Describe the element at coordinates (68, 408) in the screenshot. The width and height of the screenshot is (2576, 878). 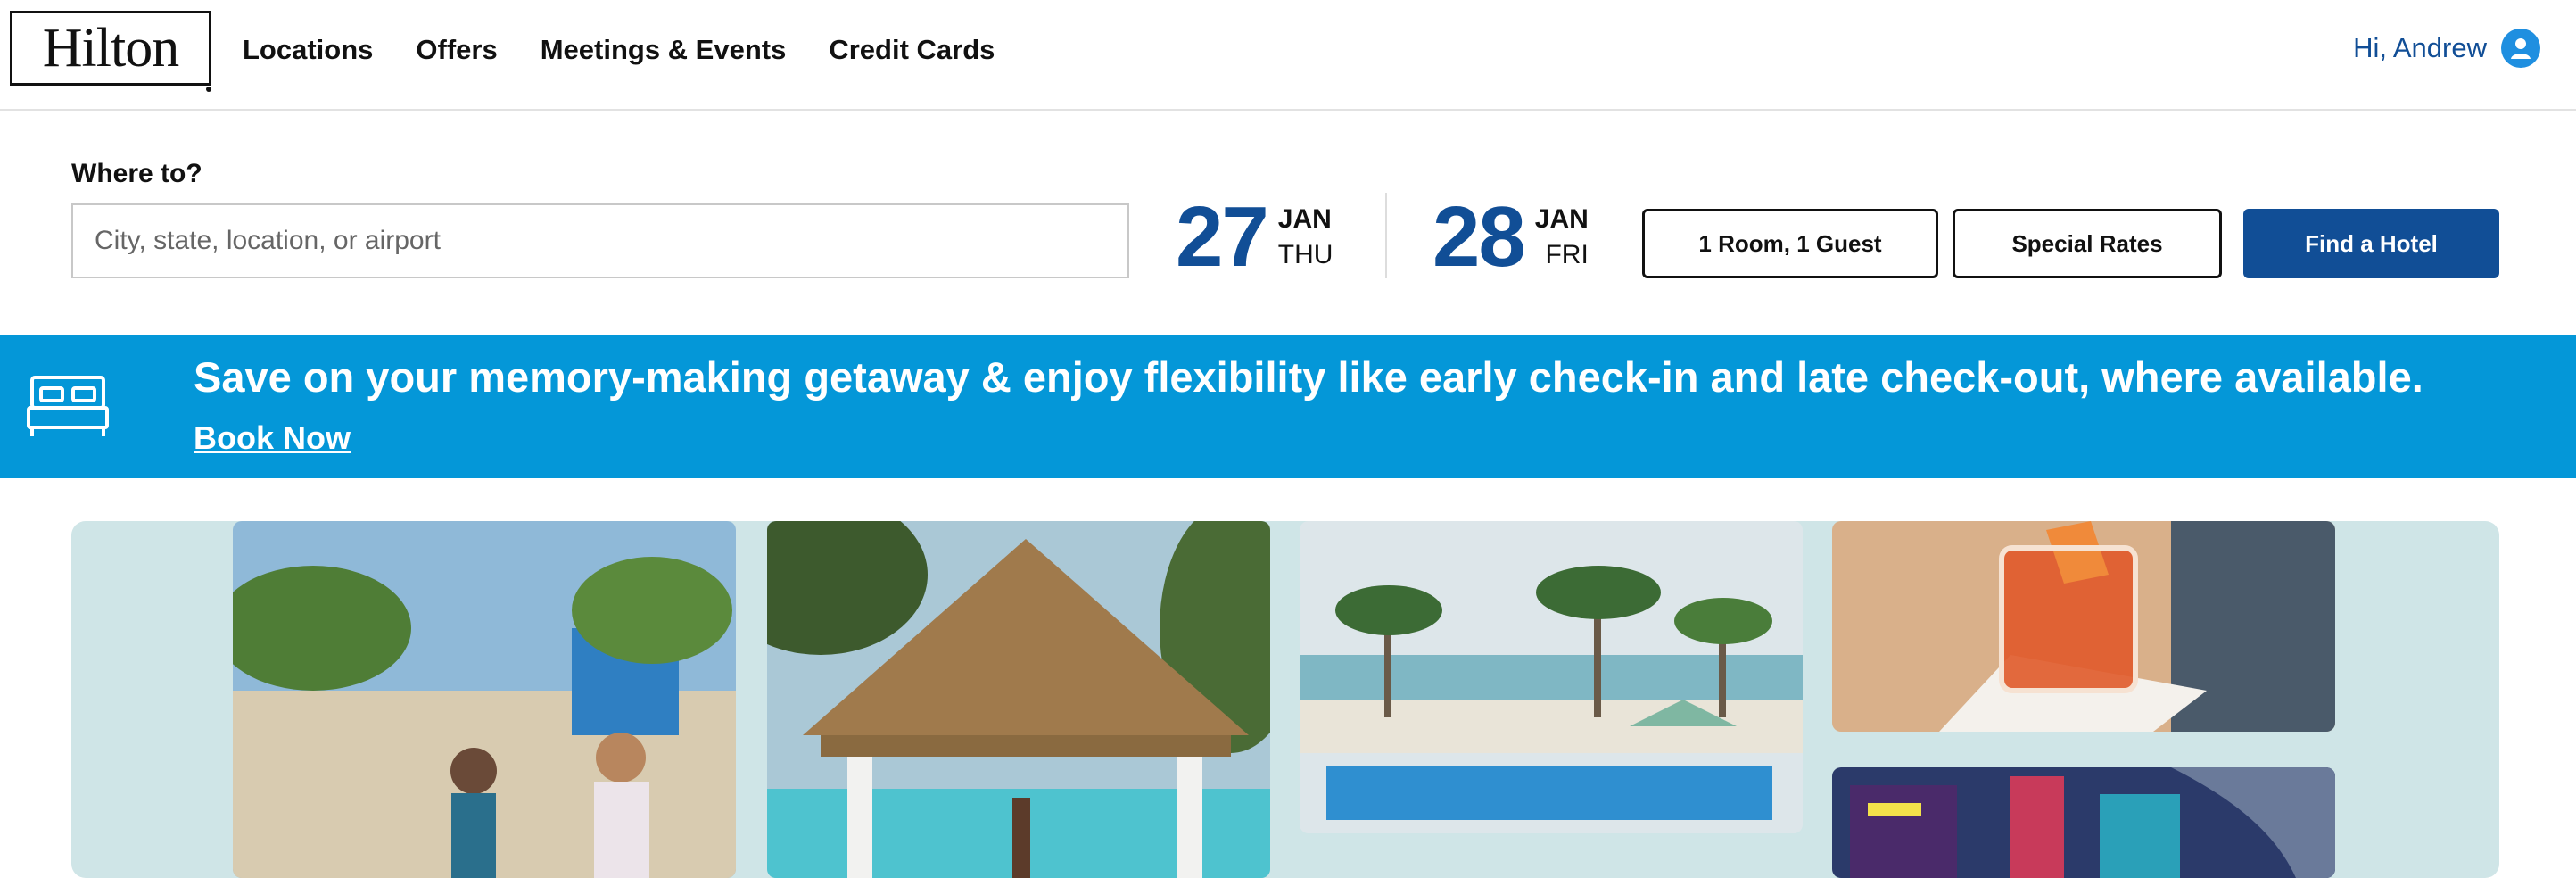
I see `bed-icon` at that location.